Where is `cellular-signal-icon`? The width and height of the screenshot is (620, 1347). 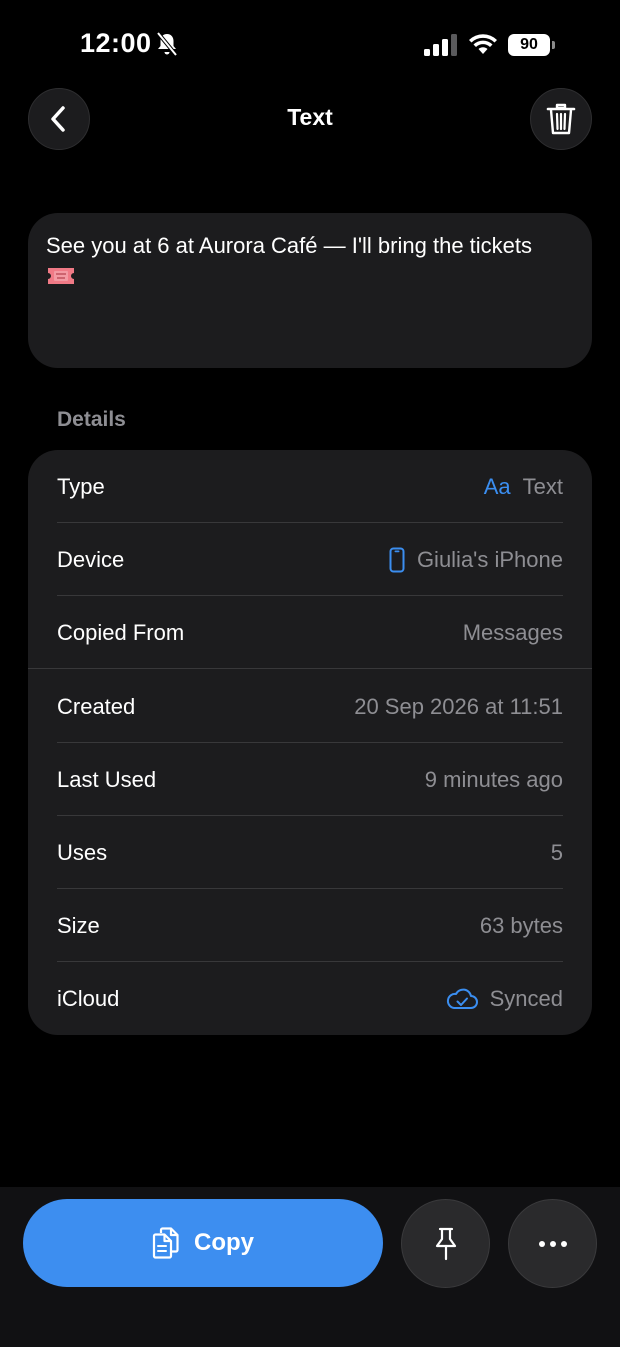 cellular-signal-icon is located at coordinates (440, 45).